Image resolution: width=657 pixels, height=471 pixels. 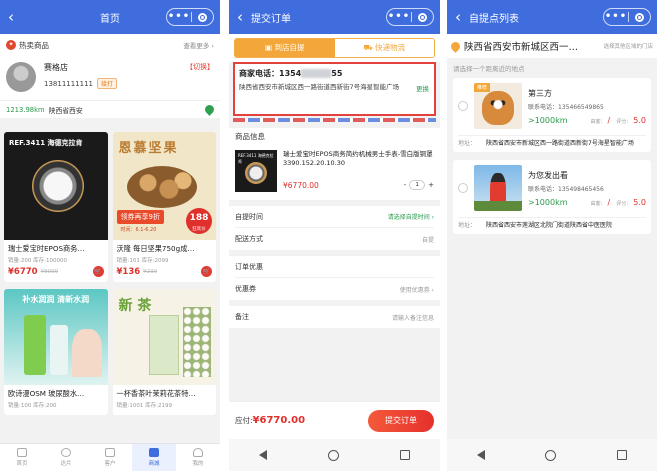 I want to click on distance-label: 由客：, so click(x=598, y=203).